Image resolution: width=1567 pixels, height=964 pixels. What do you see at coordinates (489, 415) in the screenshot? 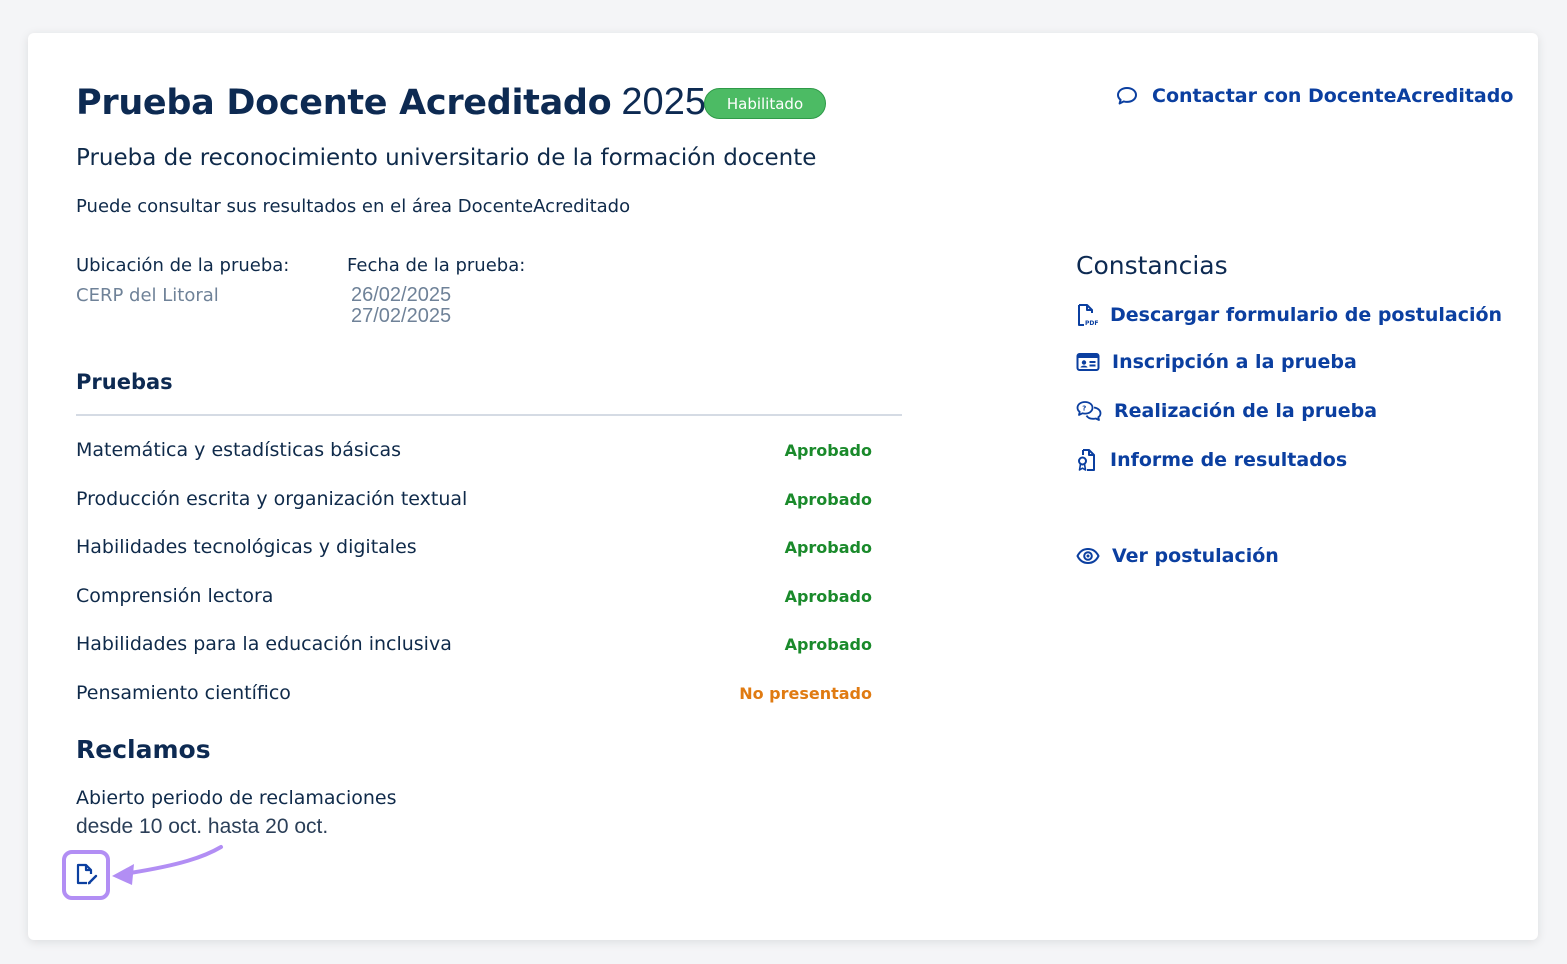
I see `tests-divider` at bounding box center [489, 415].